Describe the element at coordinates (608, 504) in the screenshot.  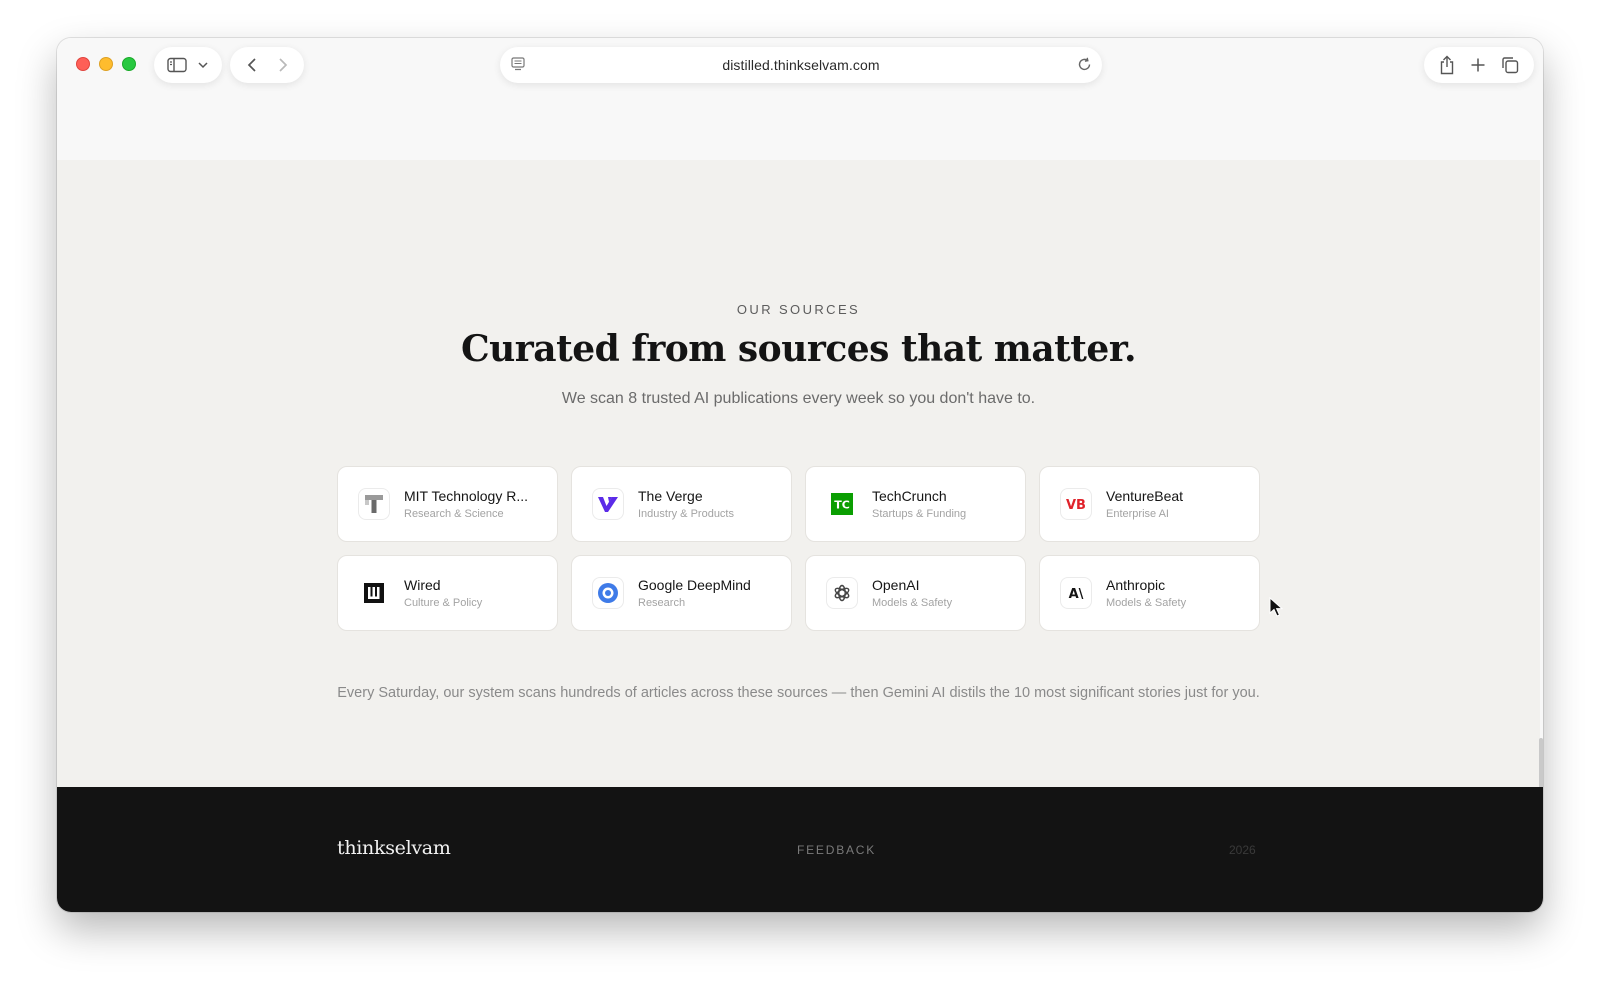
I see `the-verge-logo` at that location.